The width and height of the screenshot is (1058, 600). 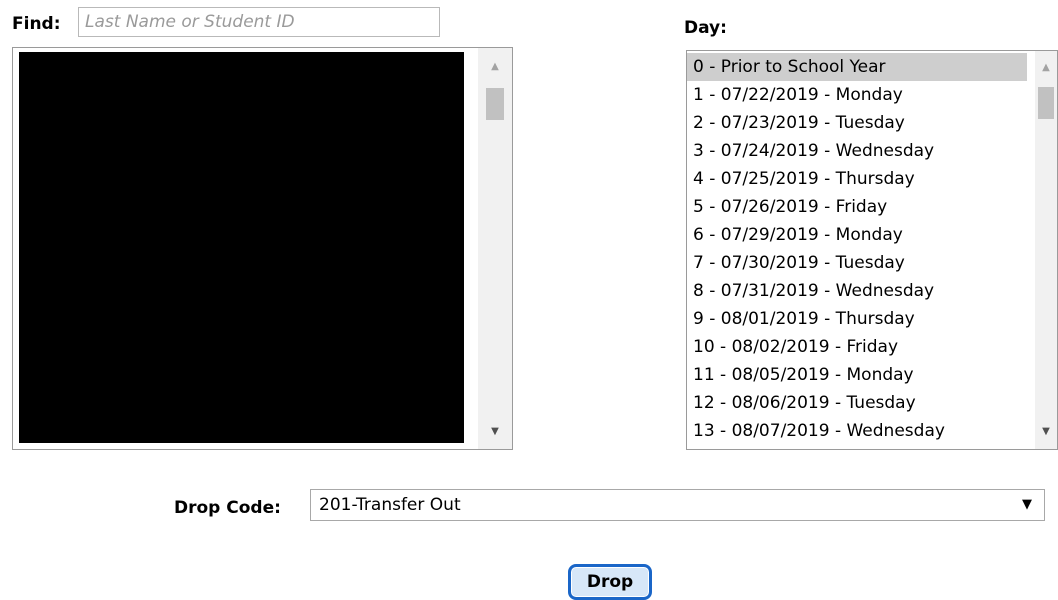 What do you see at coordinates (259, 22) in the screenshot?
I see `find-input` at bounding box center [259, 22].